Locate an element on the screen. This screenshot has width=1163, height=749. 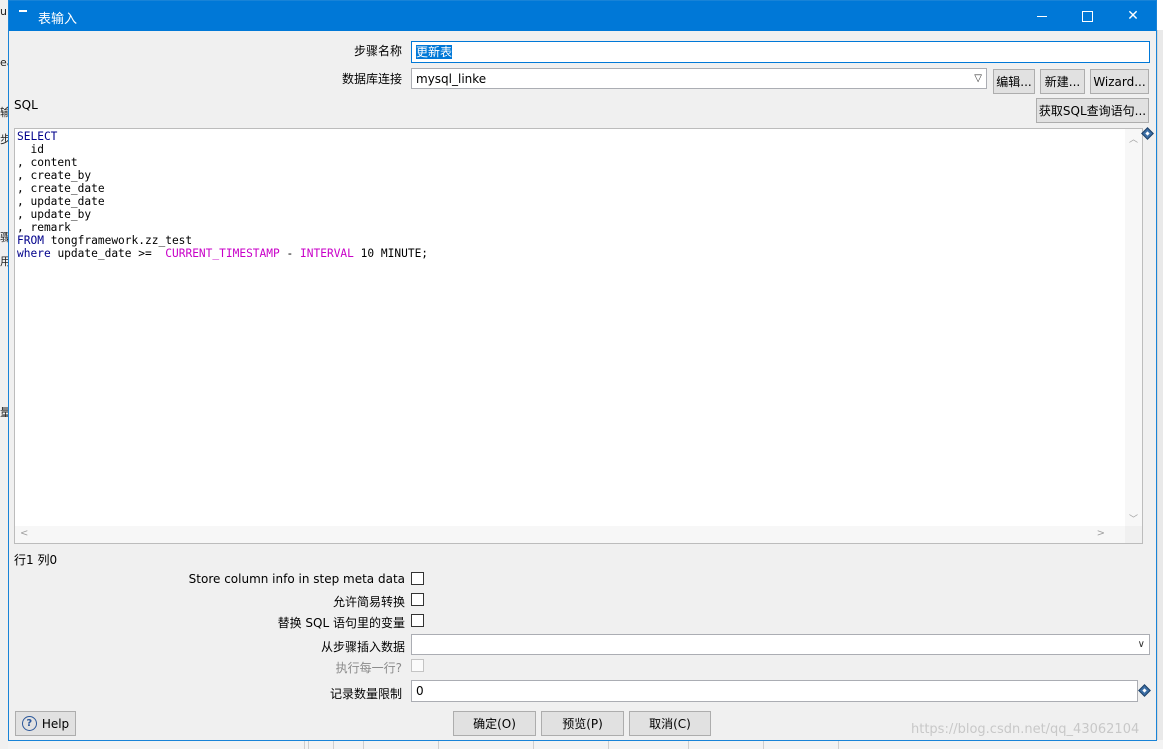
ok-button: 确定(O) is located at coordinates (494, 723).